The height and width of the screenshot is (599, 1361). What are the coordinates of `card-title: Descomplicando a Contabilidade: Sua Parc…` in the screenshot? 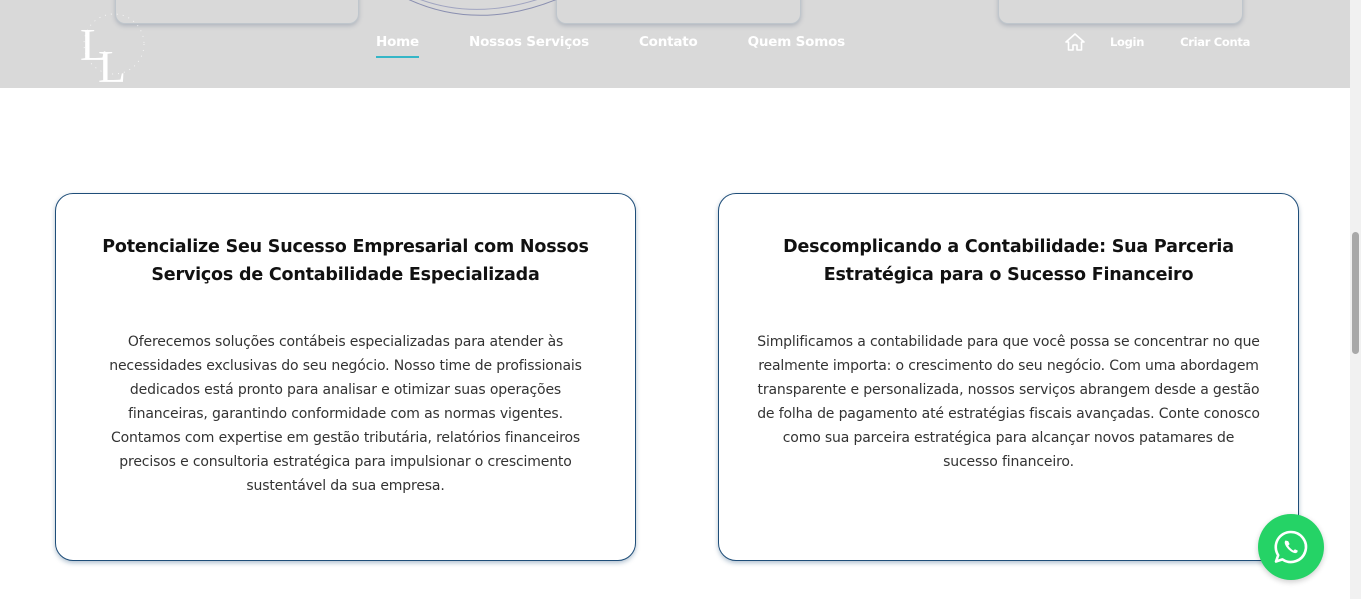 It's located at (1008, 261).